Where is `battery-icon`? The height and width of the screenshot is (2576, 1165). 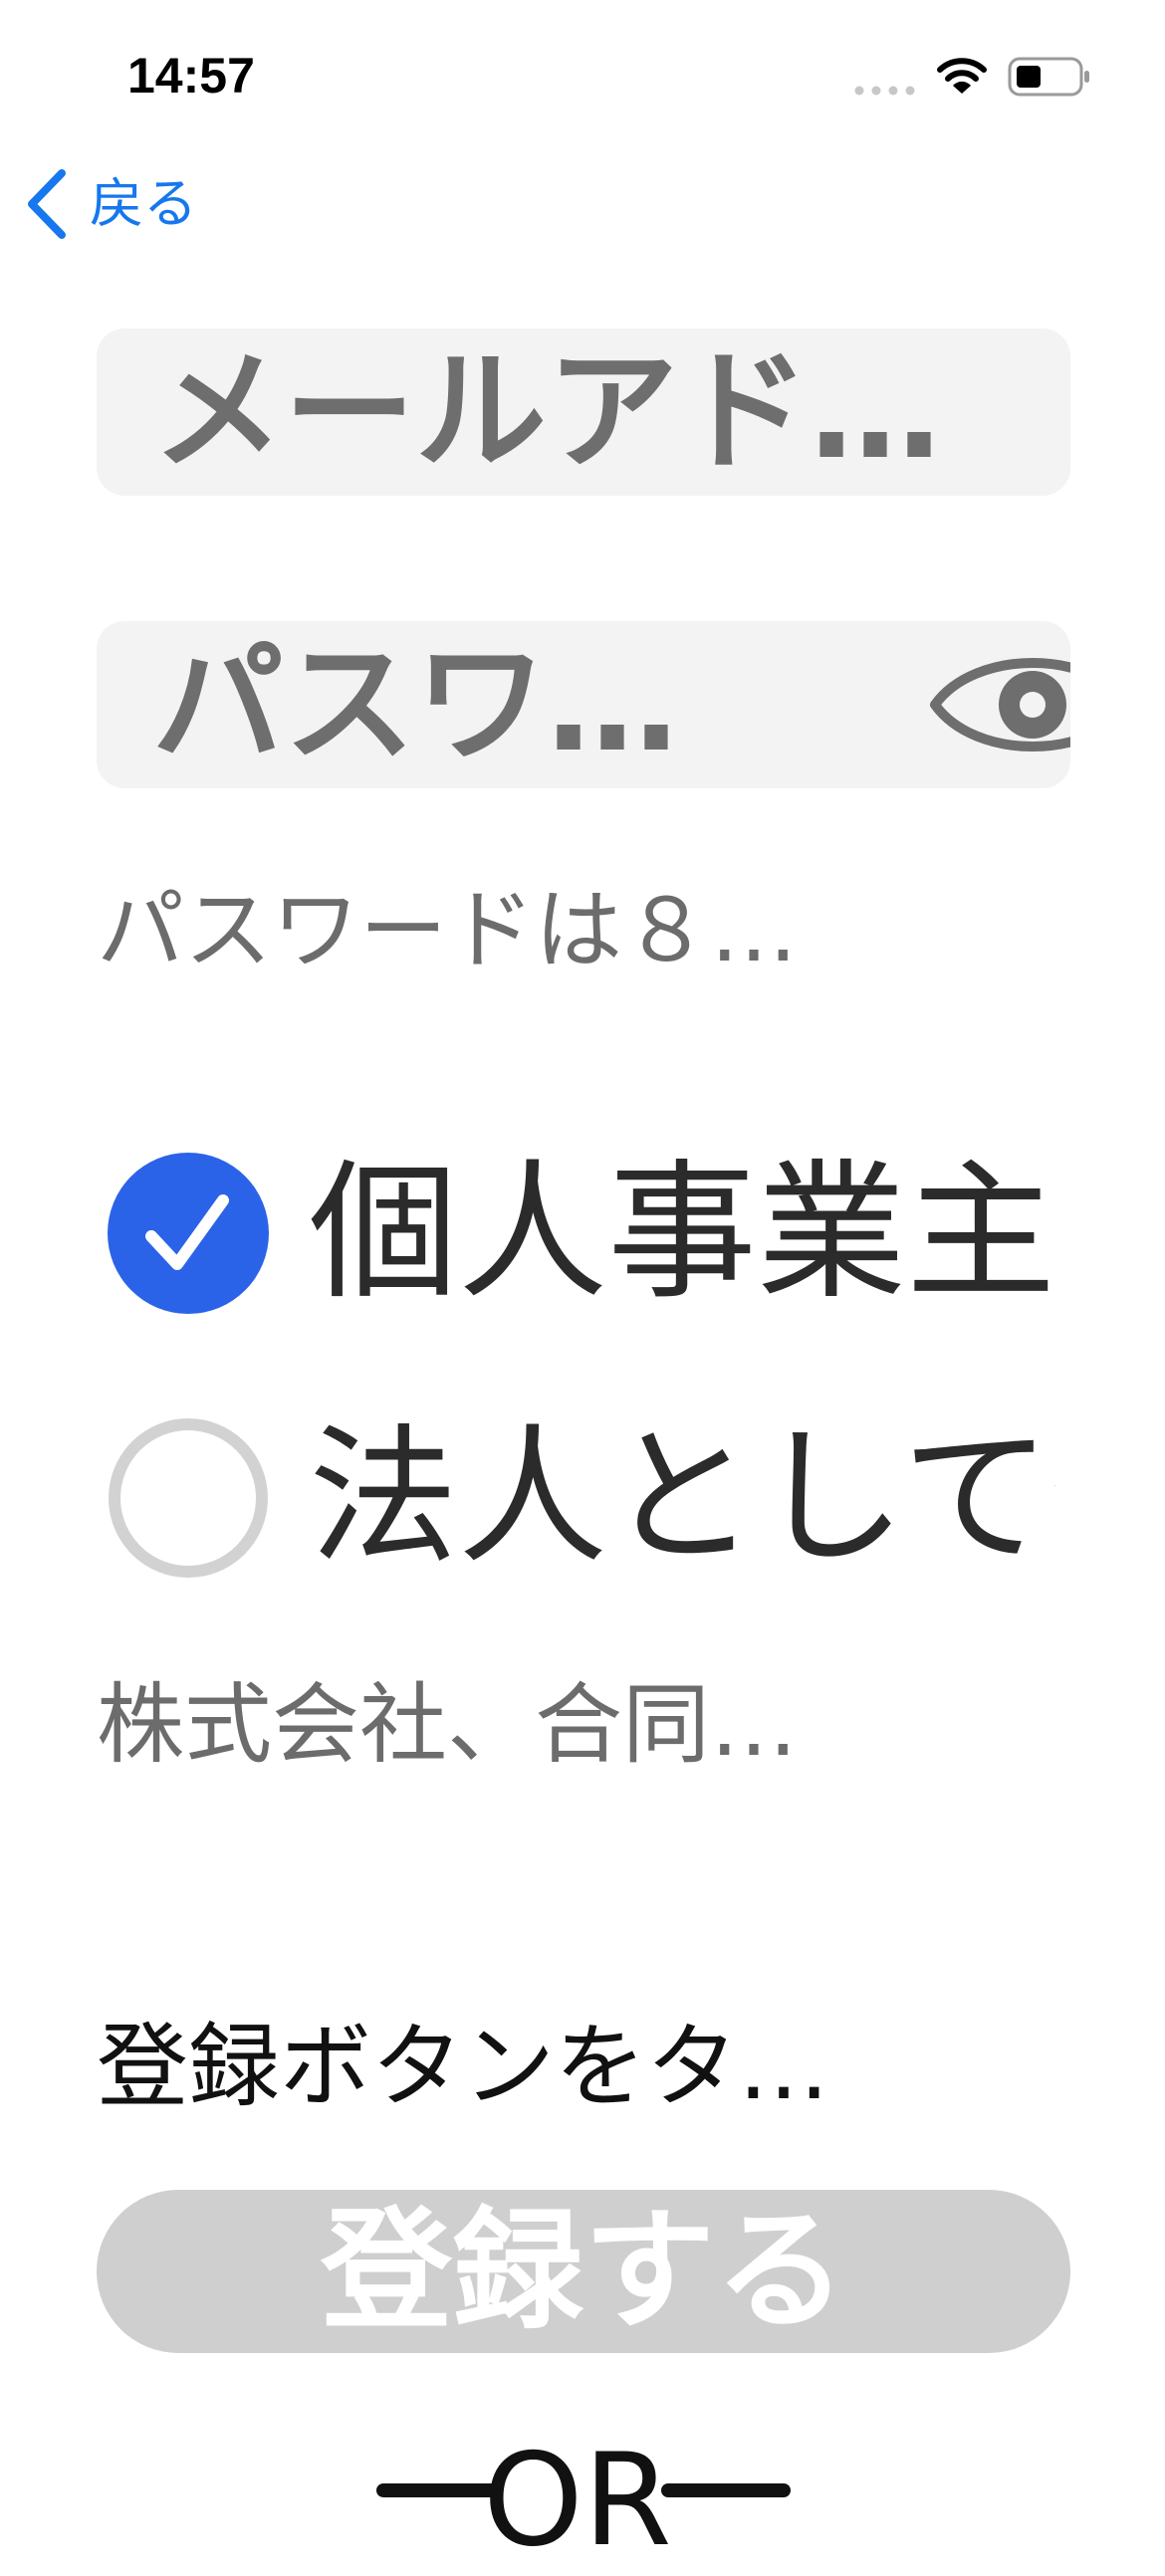 battery-icon is located at coordinates (1048, 77).